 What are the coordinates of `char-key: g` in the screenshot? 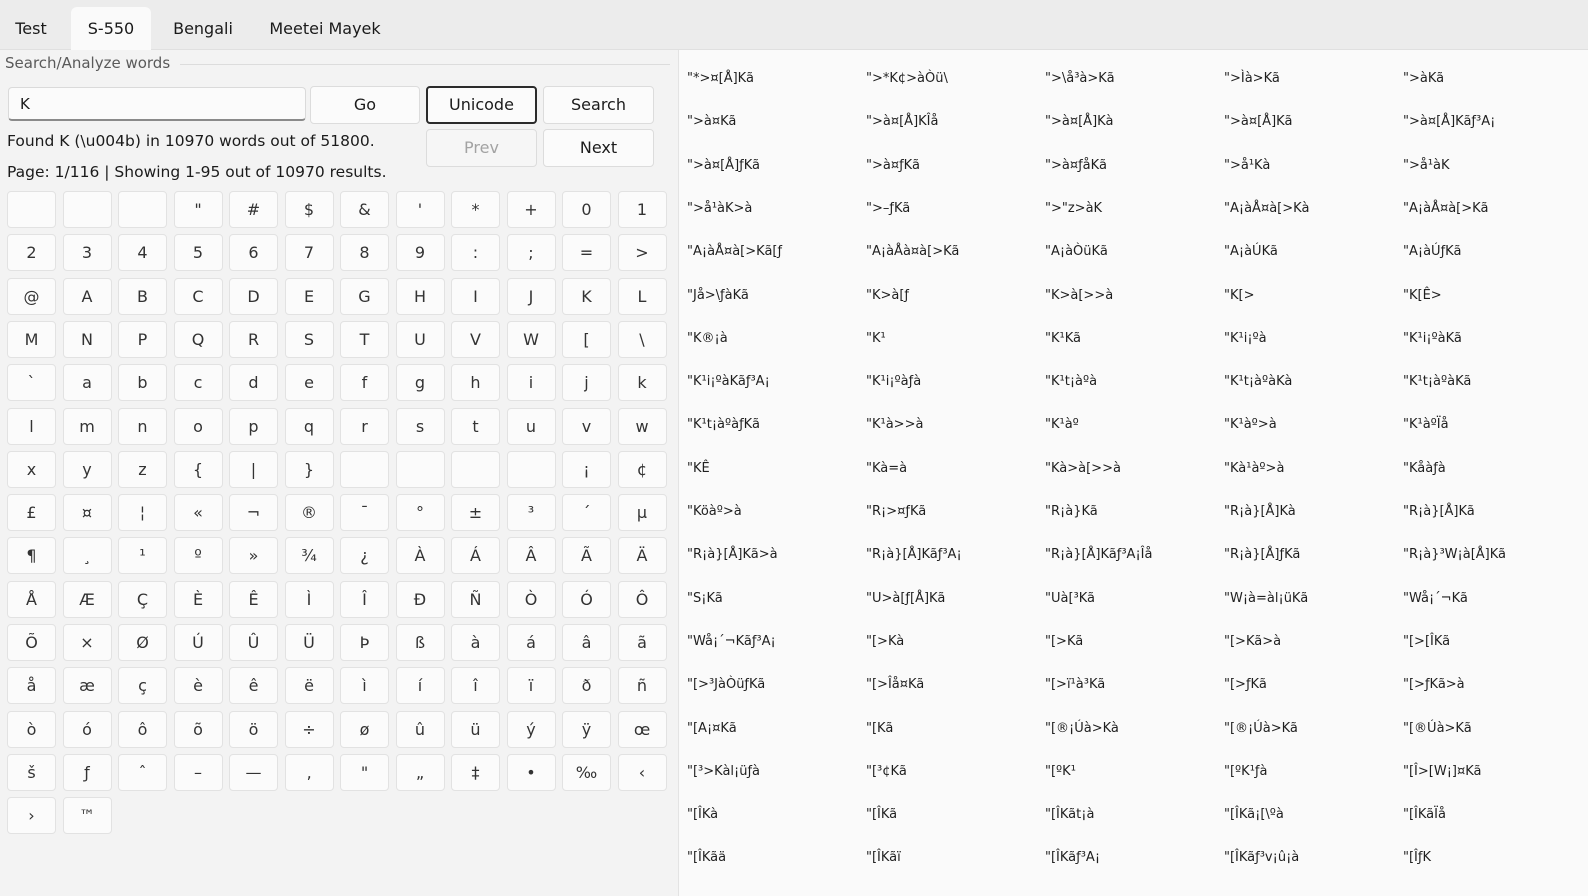 It's located at (420, 383).